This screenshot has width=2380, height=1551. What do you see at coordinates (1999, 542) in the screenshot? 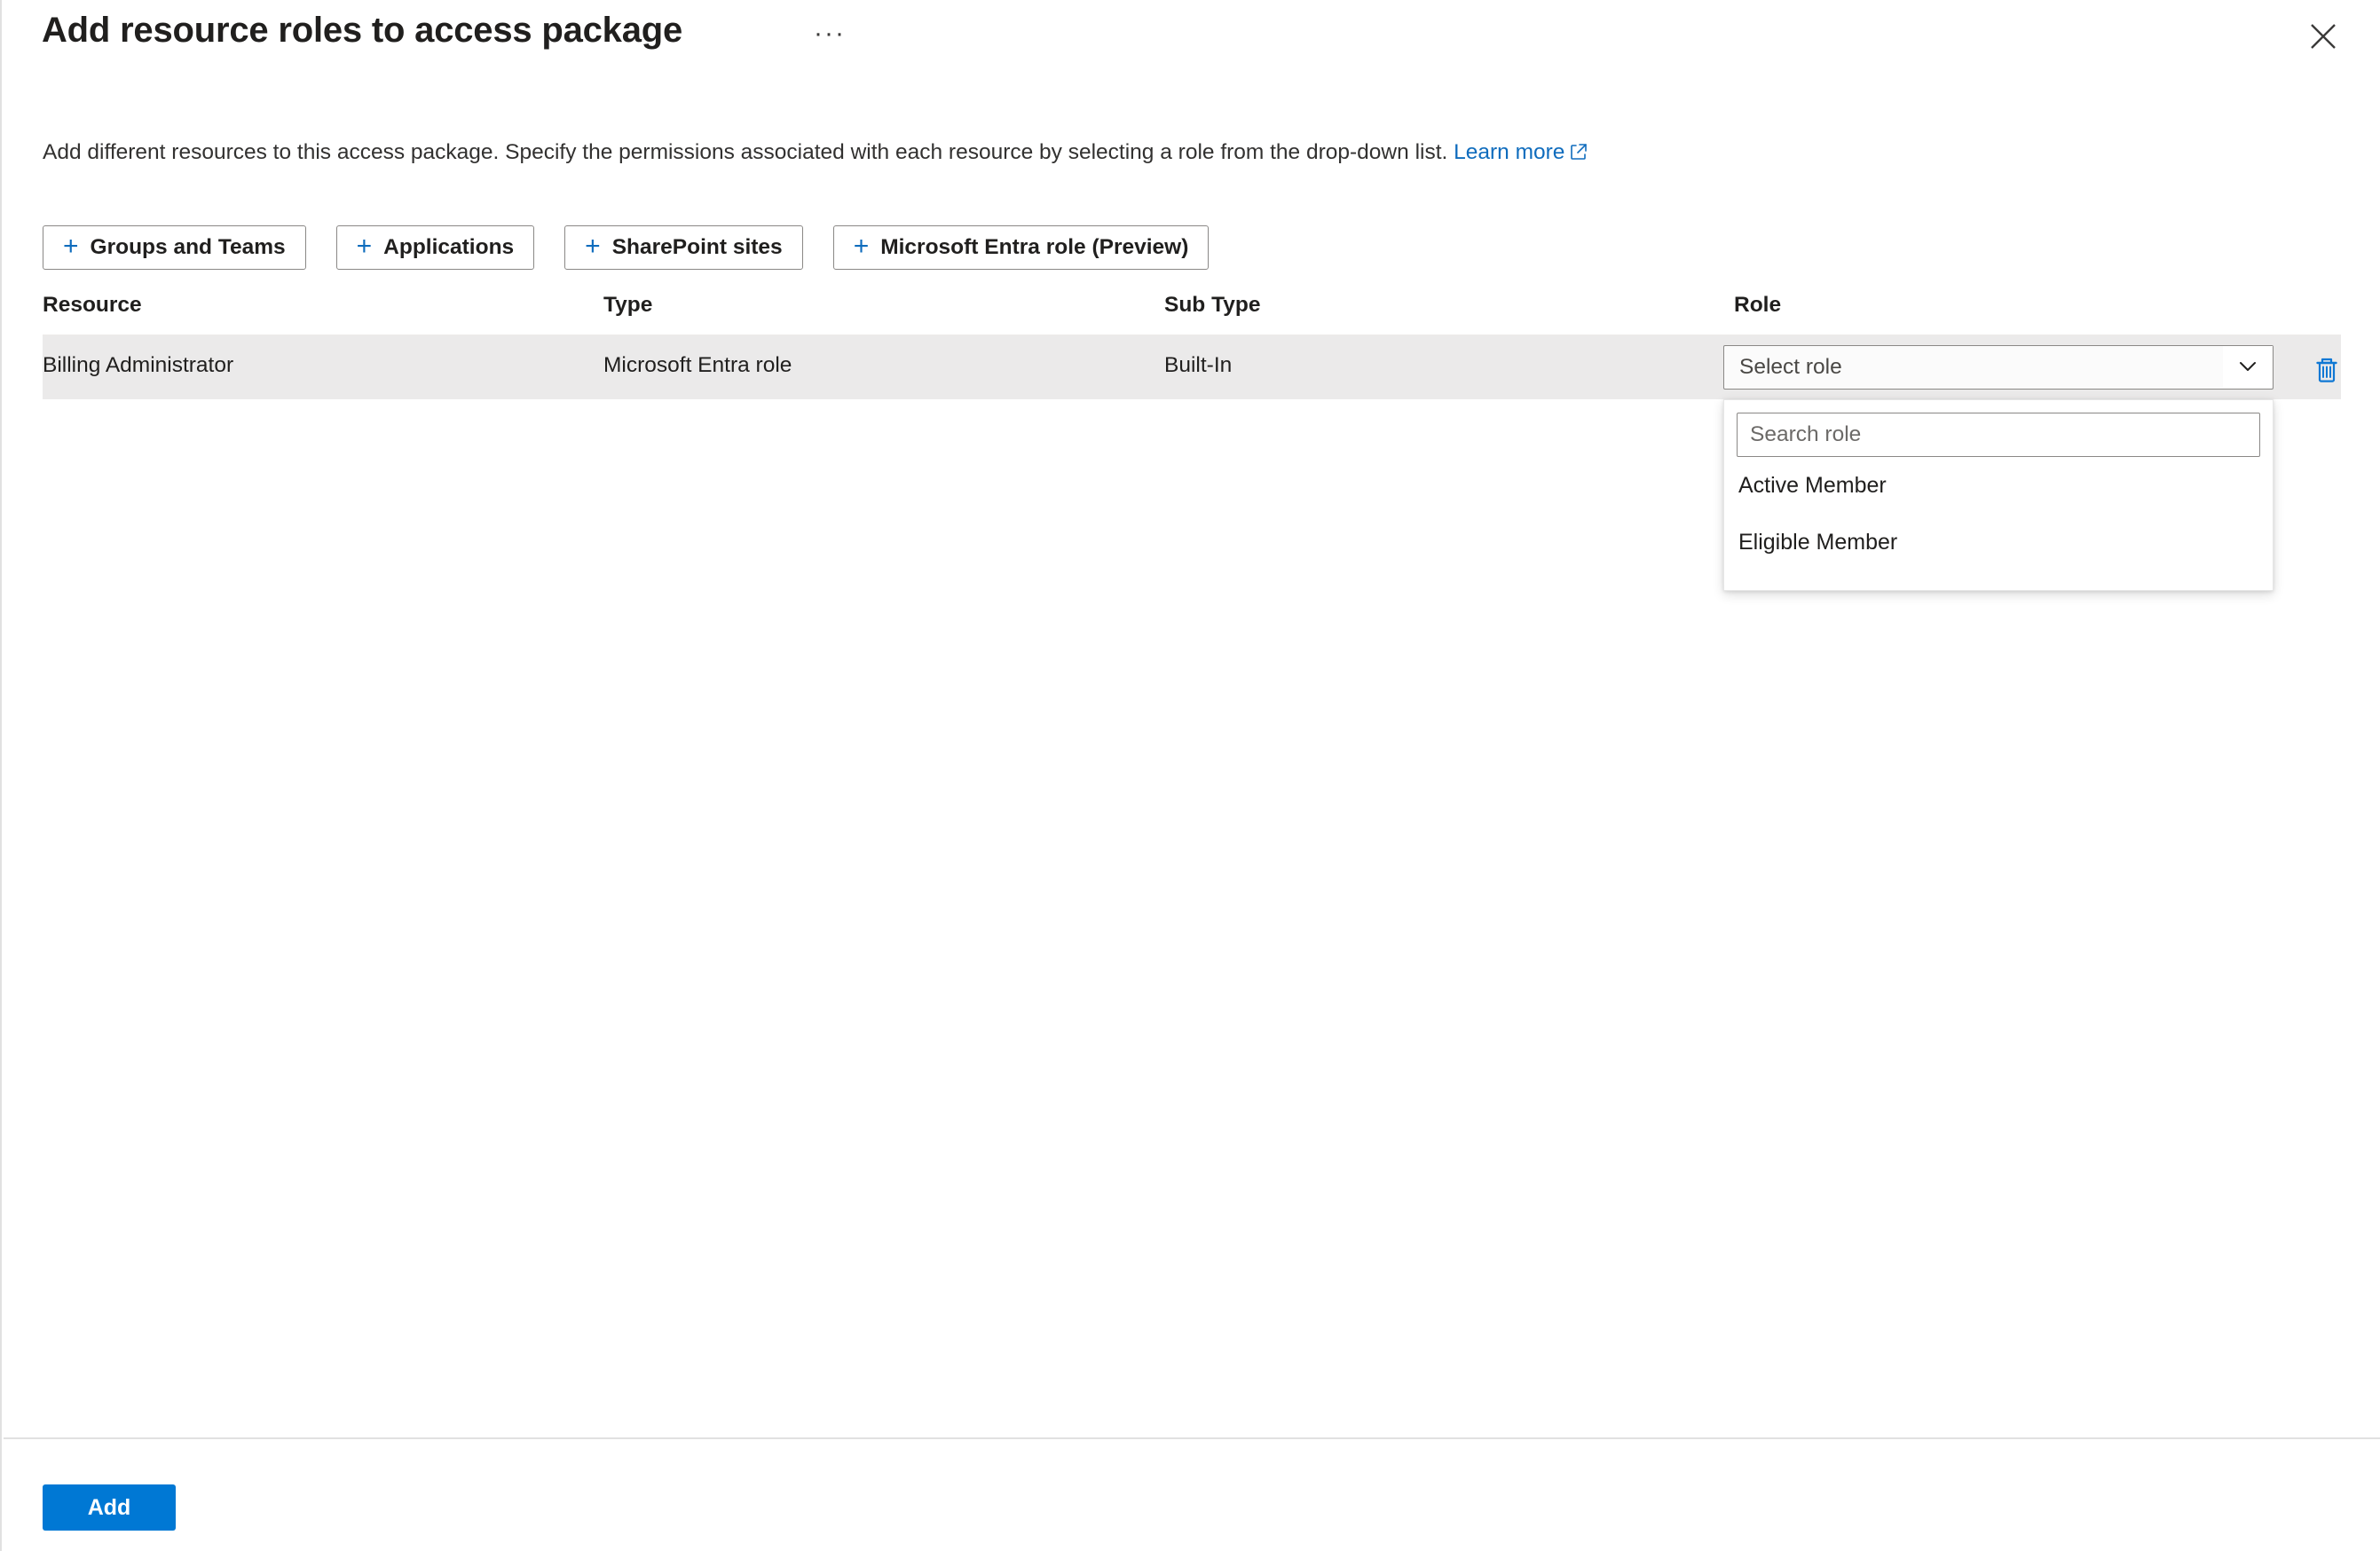
I see `role-option-eligible-member: Eligible Member` at bounding box center [1999, 542].